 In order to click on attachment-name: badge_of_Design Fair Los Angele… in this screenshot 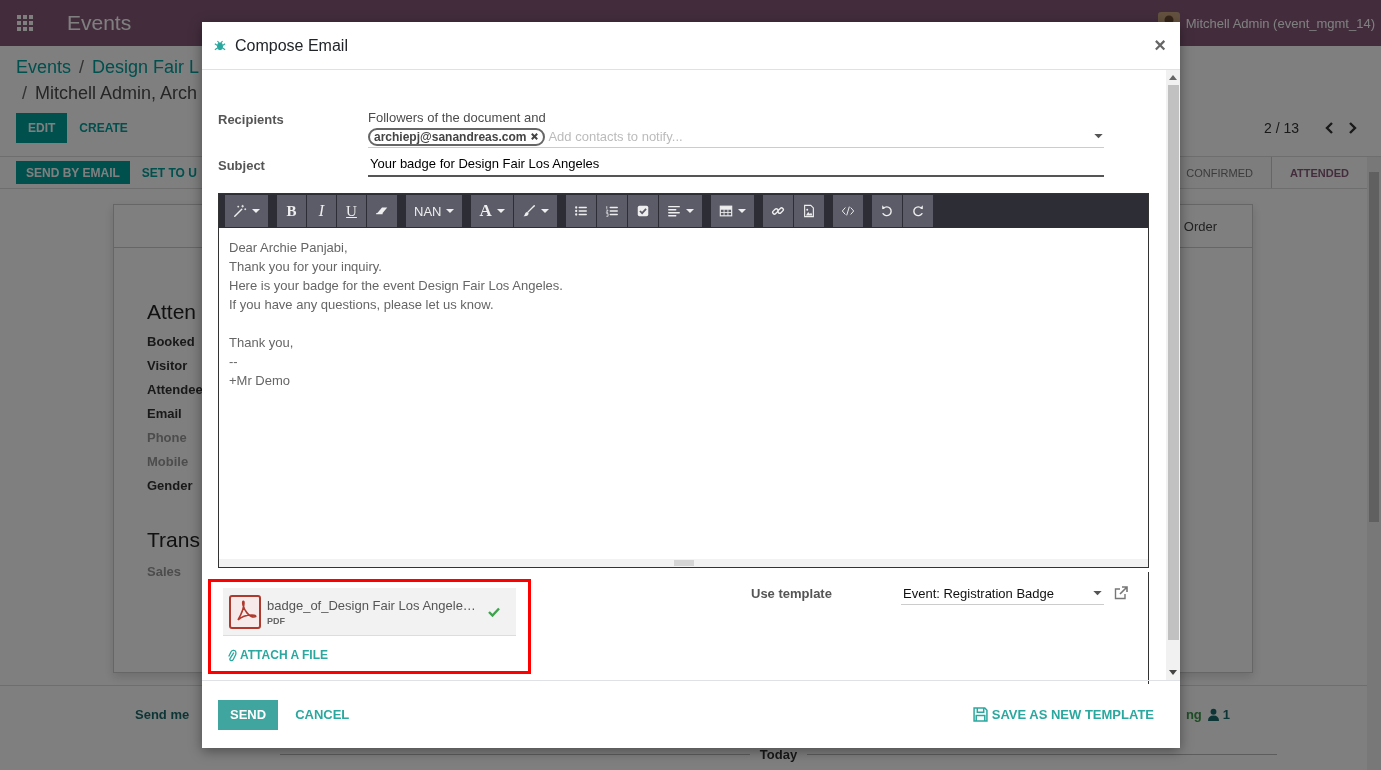, I will do `click(372, 605)`.